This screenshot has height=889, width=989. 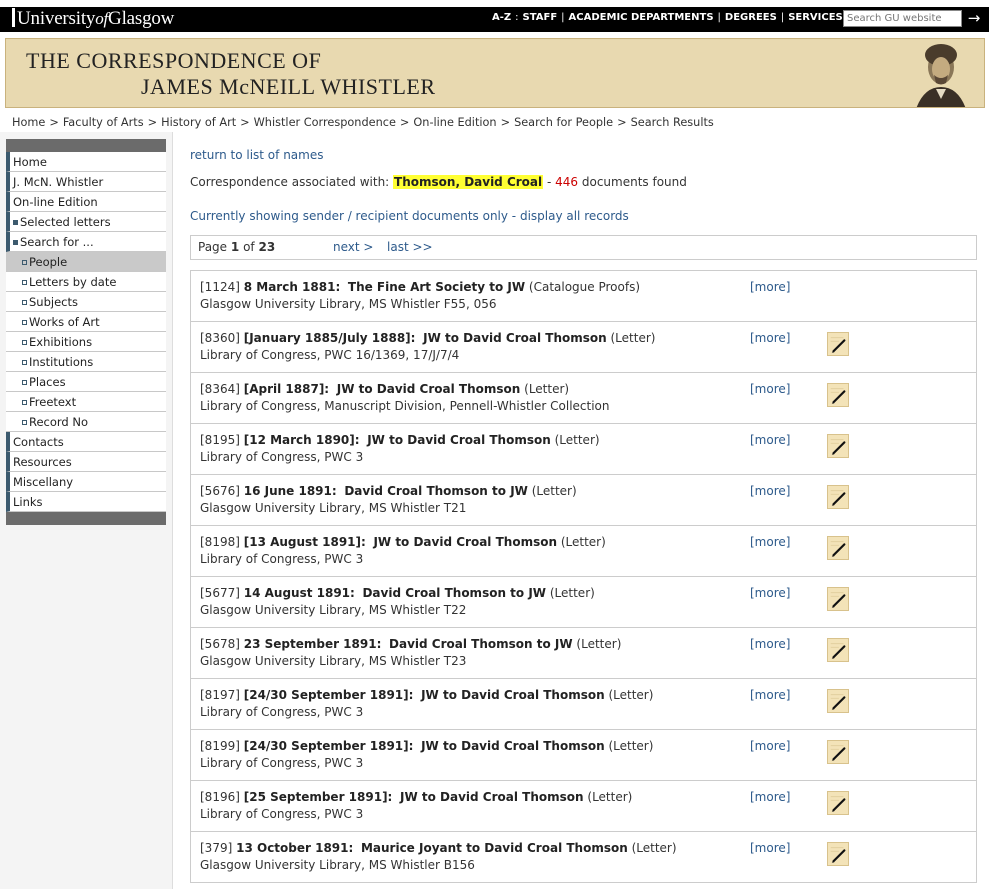 I want to click on sidebar-item-miscellany: Miscellany, so click(x=86, y=482).